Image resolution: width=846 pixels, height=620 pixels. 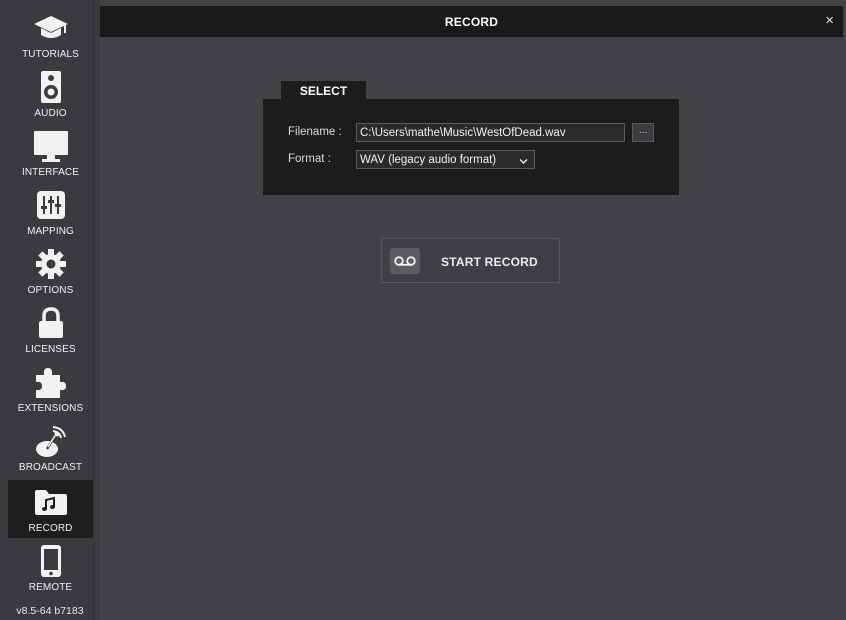 I want to click on format-select: WAV (legacy audio format), so click(x=445, y=159).